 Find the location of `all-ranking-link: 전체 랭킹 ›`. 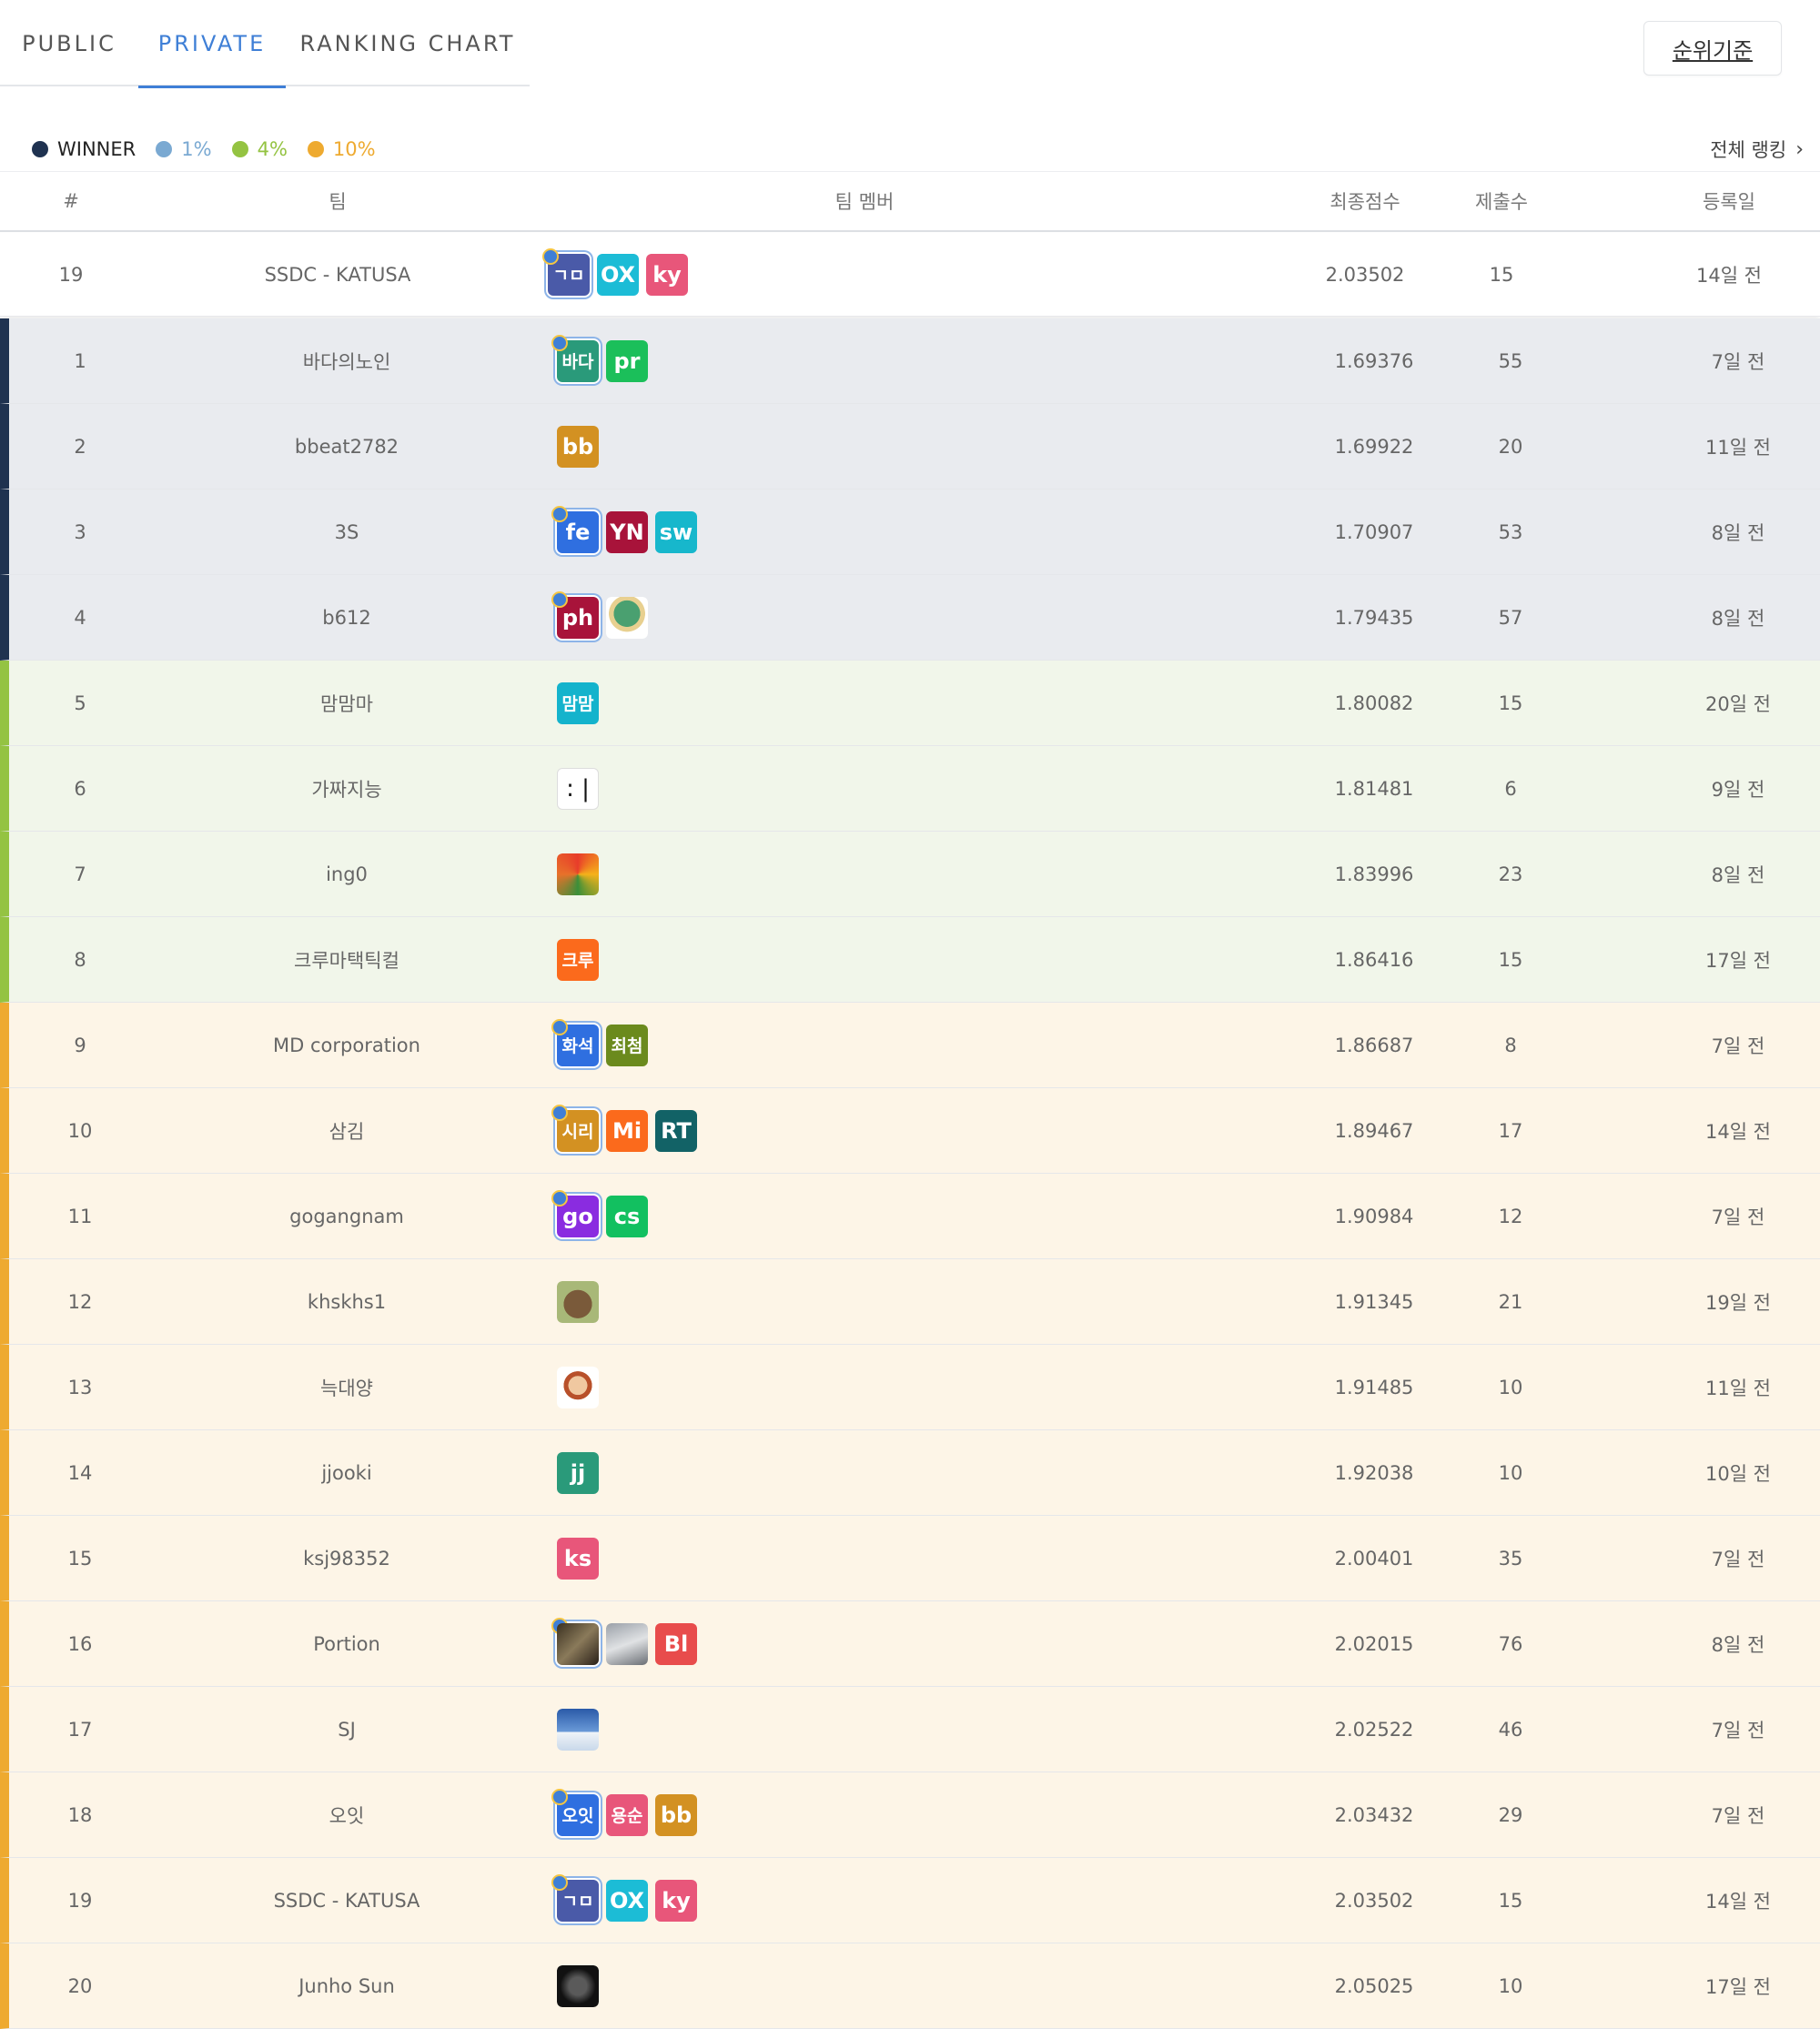

all-ranking-link: 전체 랭킹 › is located at coordinates (1757, 150).